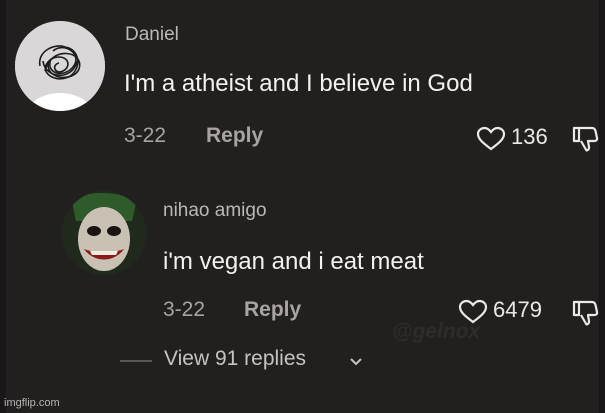  What do you see at coordinates (32, 403) in the screenshot?
I see `imgflip-watermark: imgflip.com` at bounding box center [32, 403].